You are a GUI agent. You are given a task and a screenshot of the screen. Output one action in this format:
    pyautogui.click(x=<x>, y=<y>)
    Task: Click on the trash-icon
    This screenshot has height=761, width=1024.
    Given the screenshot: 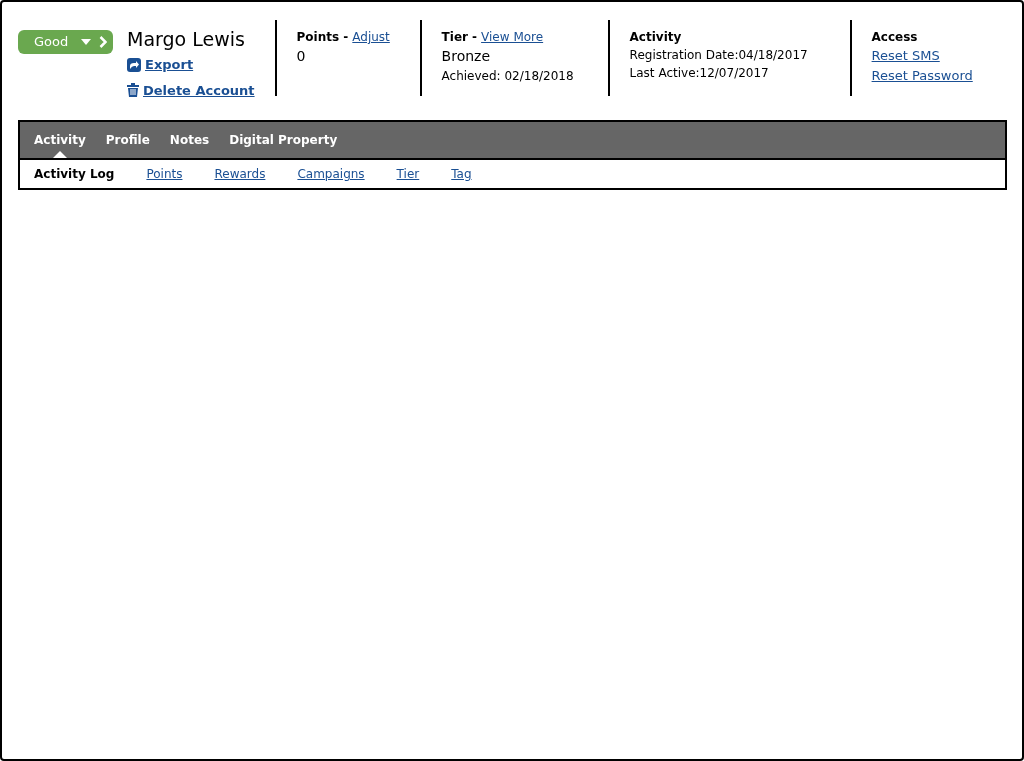 What is the action you would take?
    pyautogui.click(x=133, y=90)
    